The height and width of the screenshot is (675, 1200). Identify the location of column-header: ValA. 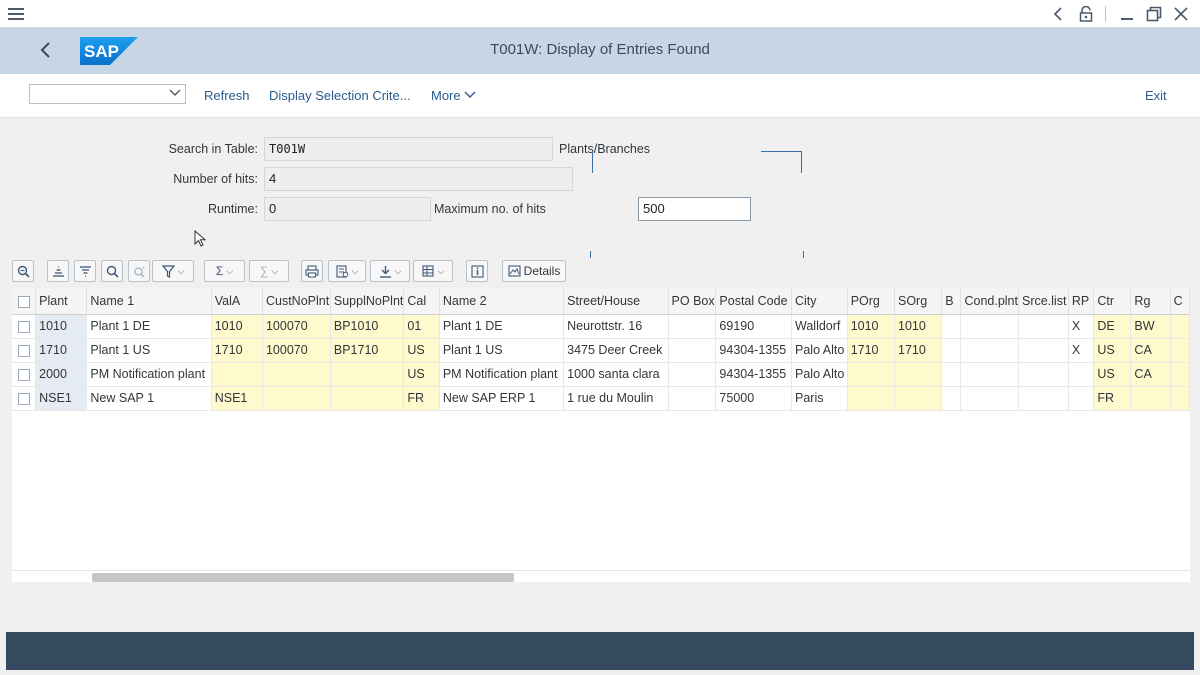
(237, 302).